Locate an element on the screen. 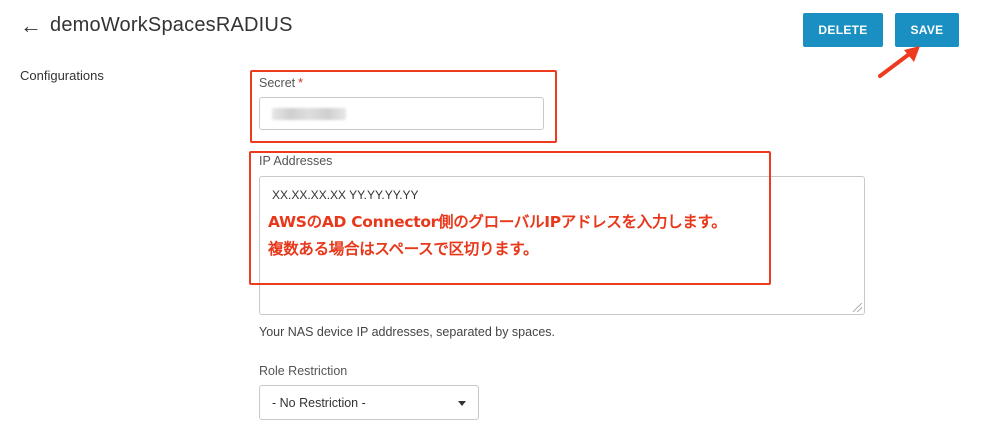  role-restriction-value: - No Restriction - is located at coordinates (319, 403).